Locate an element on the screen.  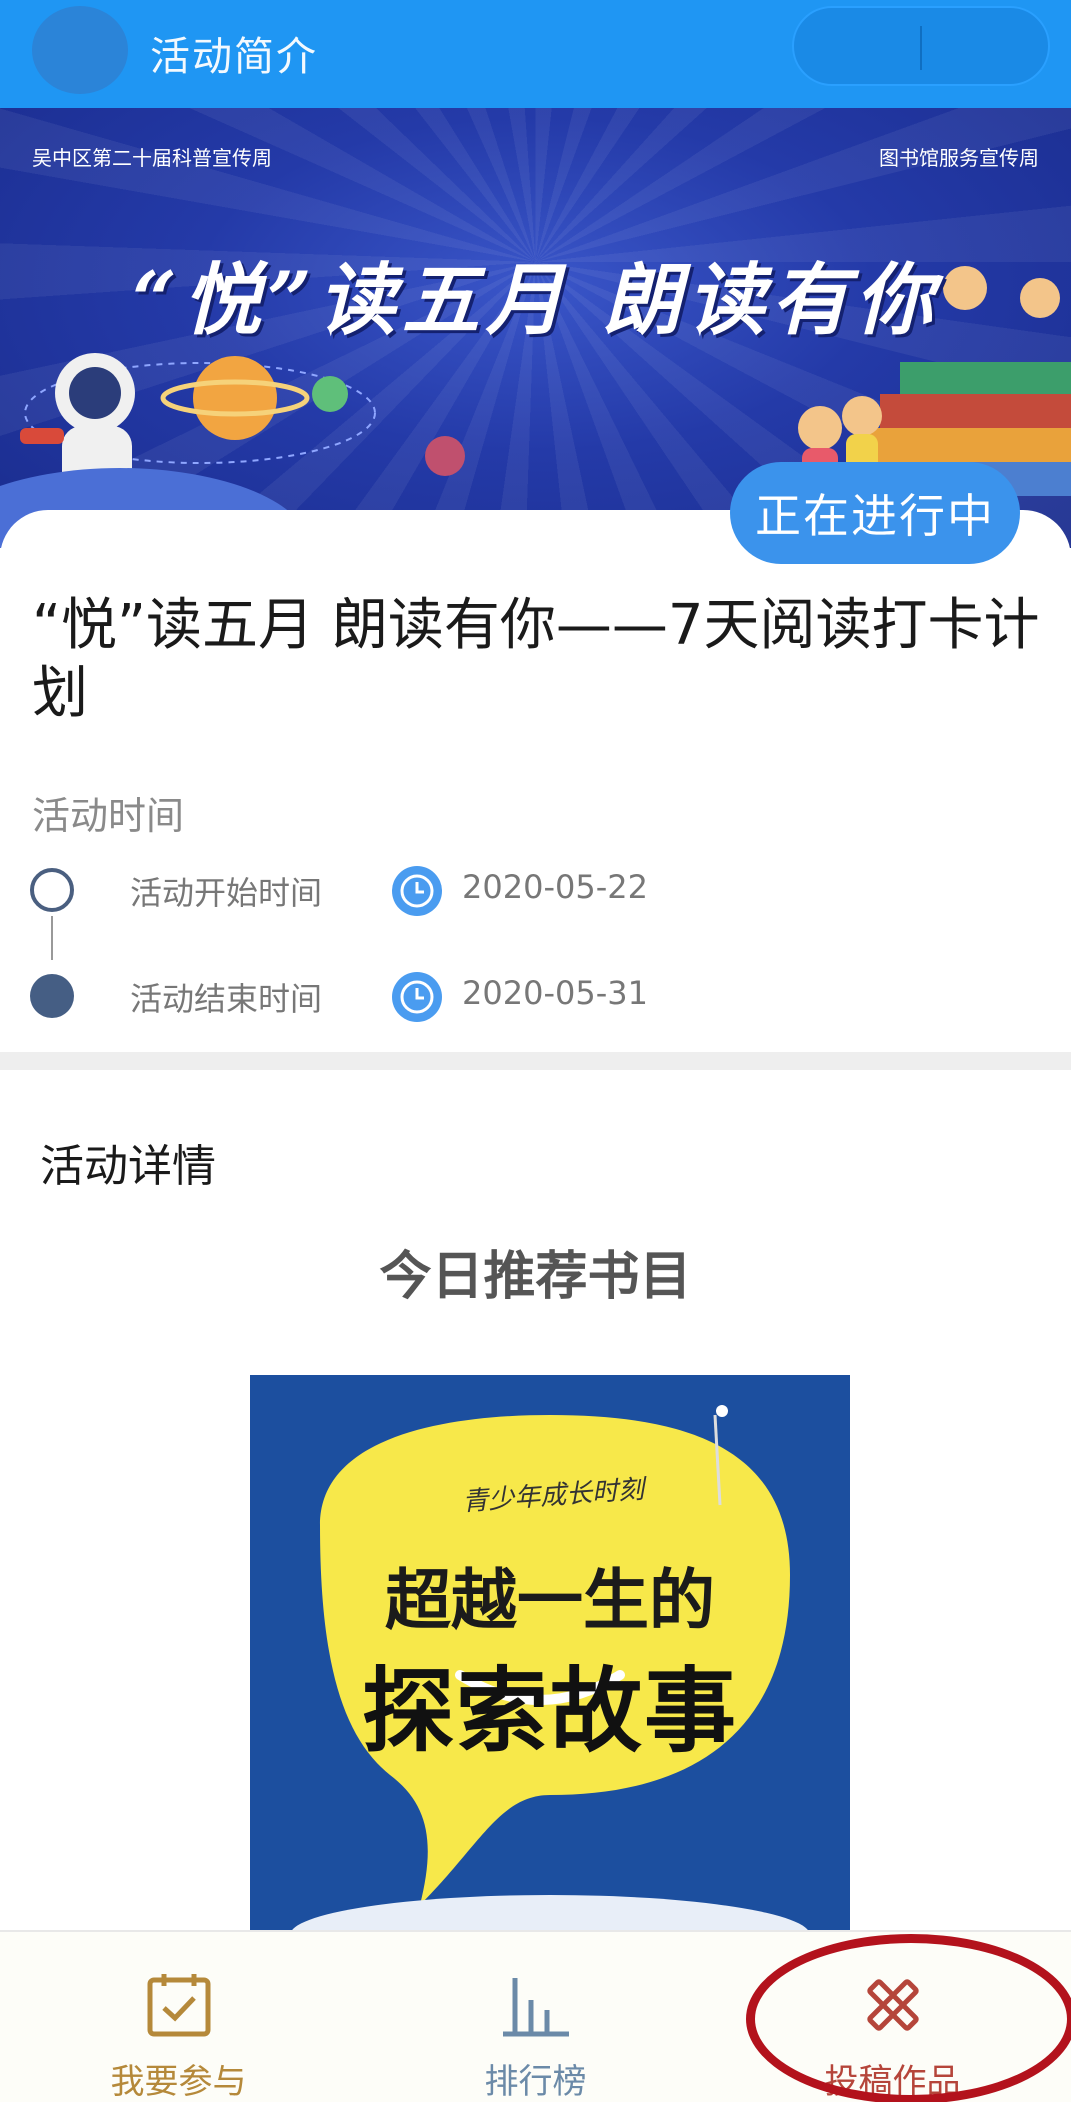
timeline-start-row: 活动开始时间 2020-05-22 is located at coordinates (380, 887).